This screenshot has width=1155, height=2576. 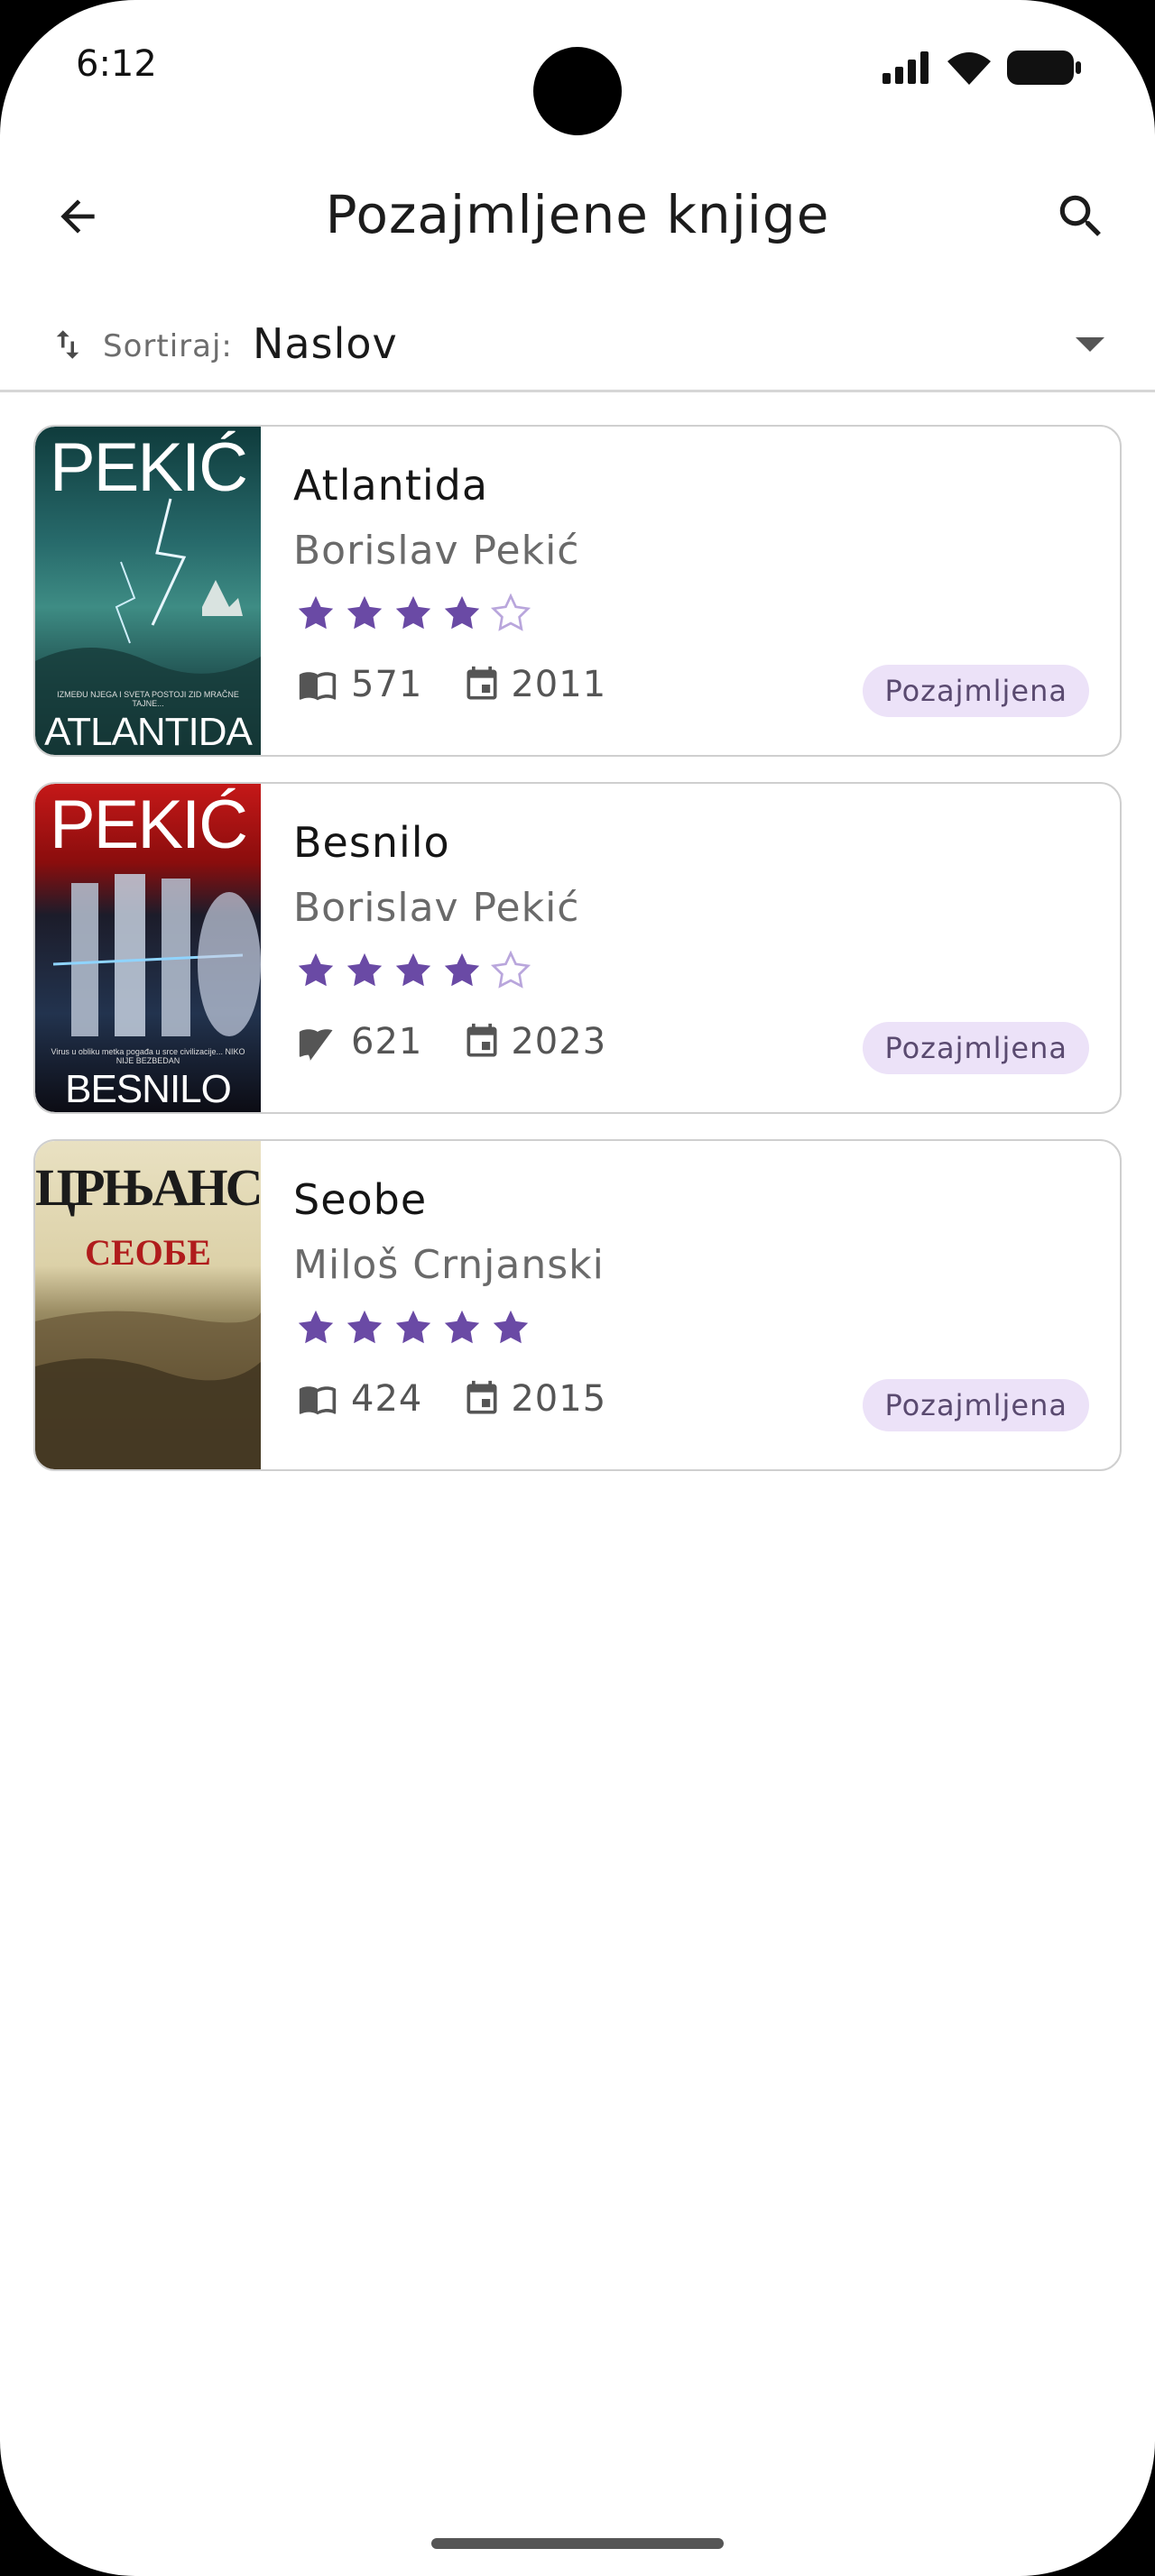 I want to click on book-meta: 621 2023, so click(x=469, y=1041).